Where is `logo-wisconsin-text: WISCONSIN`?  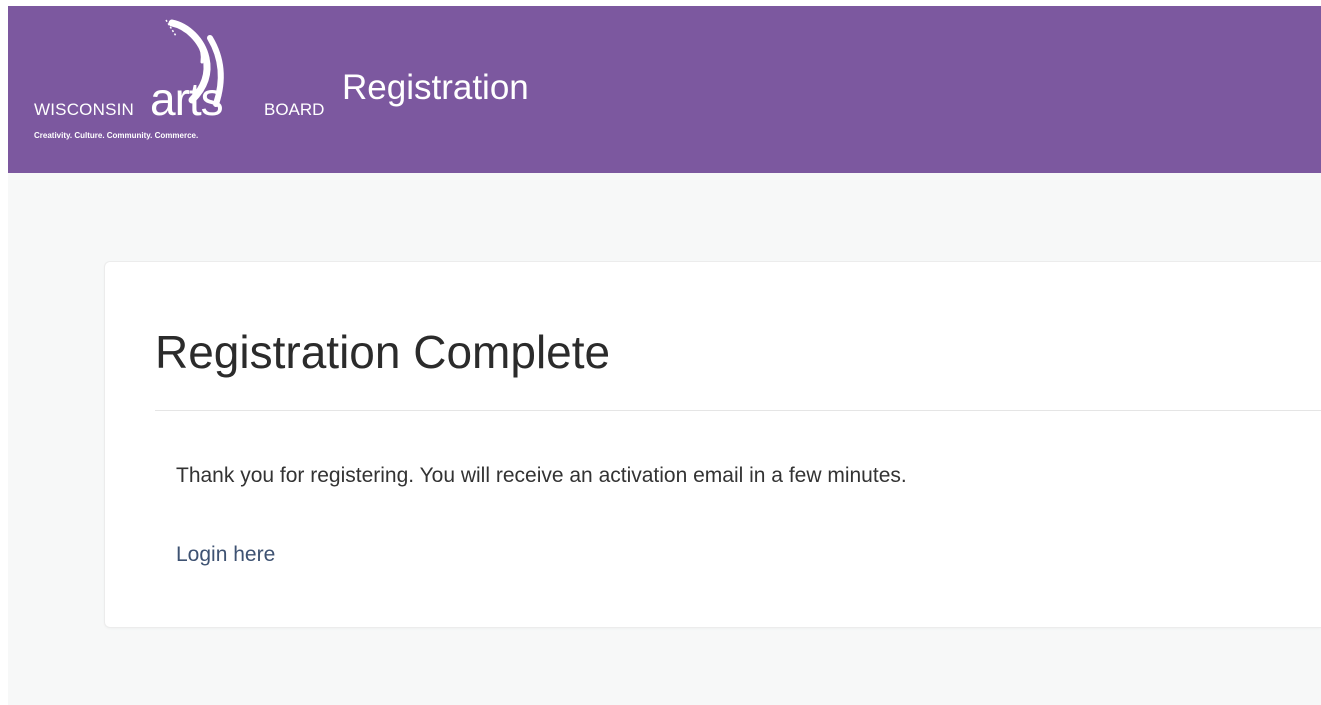
logo-wisconsin-text: WISCONSIN is located at coordinates (84, 109).